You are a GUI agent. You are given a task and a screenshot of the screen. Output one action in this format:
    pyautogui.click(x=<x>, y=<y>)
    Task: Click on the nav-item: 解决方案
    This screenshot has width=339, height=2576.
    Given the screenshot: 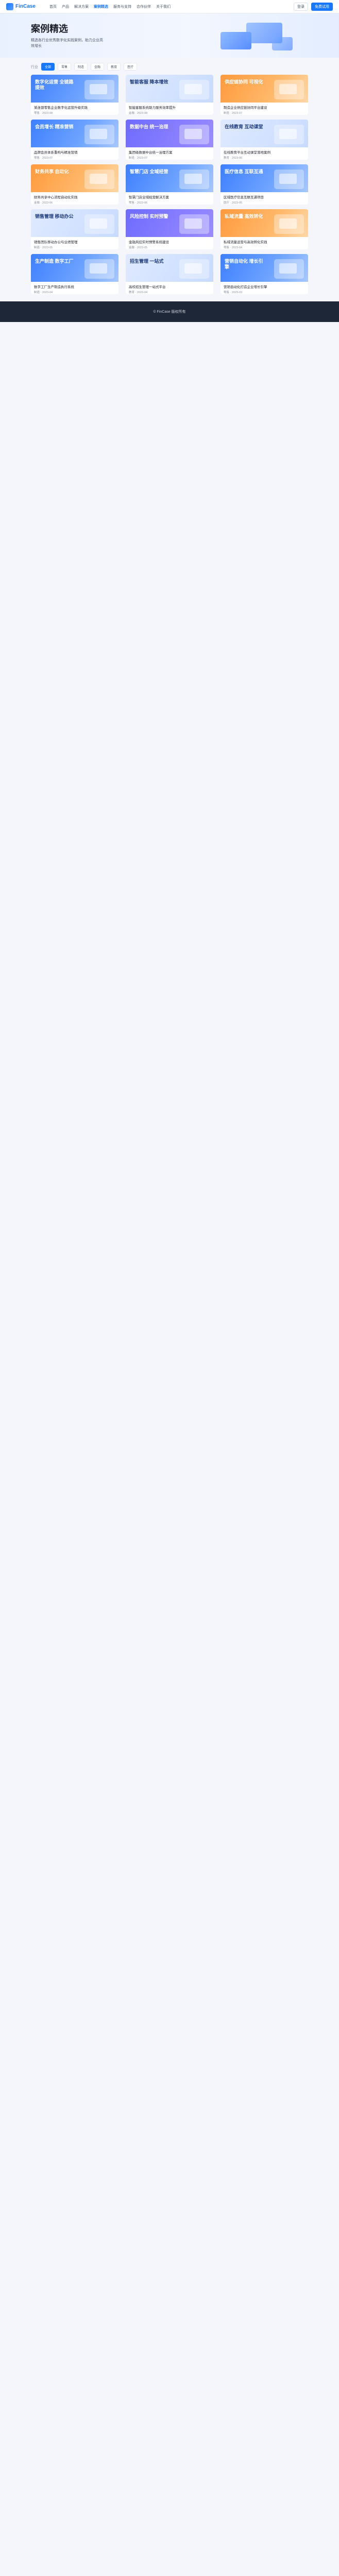 What is the action you would take?
    pyautogui.click(x=81, y=6)
    